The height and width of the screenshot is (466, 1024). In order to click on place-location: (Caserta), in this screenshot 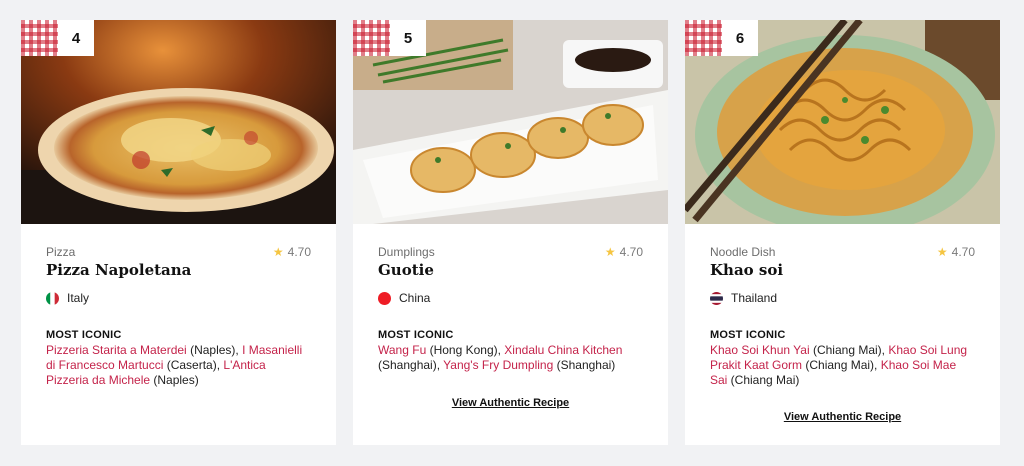, I will do `click(193, 365)`.